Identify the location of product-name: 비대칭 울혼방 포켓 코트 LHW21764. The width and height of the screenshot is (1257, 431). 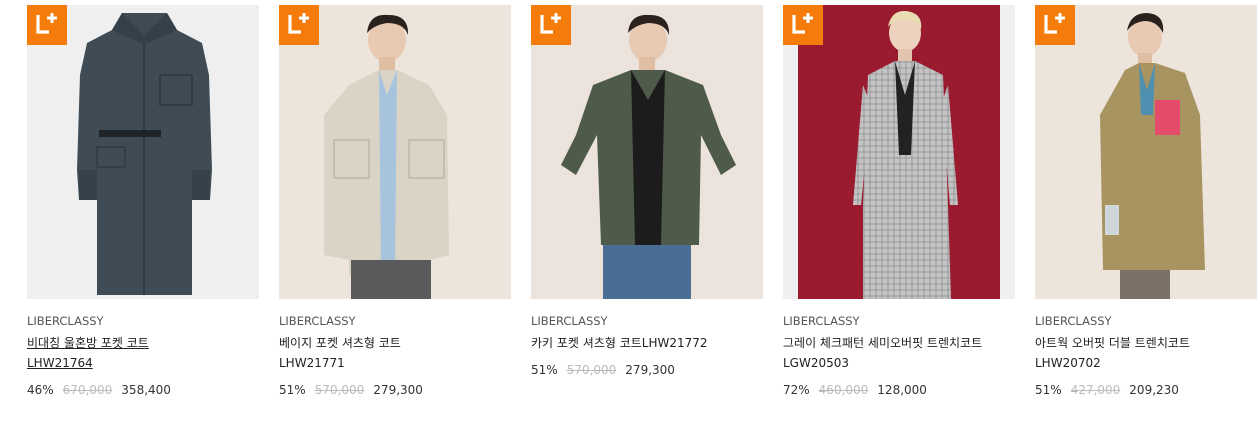
(129, 353).